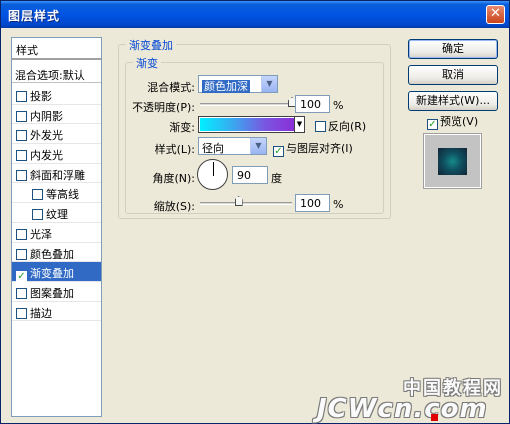  Describe the element at coordinates (62, 195) in the screenshot. I see `effect-label: 等高线` at that location.